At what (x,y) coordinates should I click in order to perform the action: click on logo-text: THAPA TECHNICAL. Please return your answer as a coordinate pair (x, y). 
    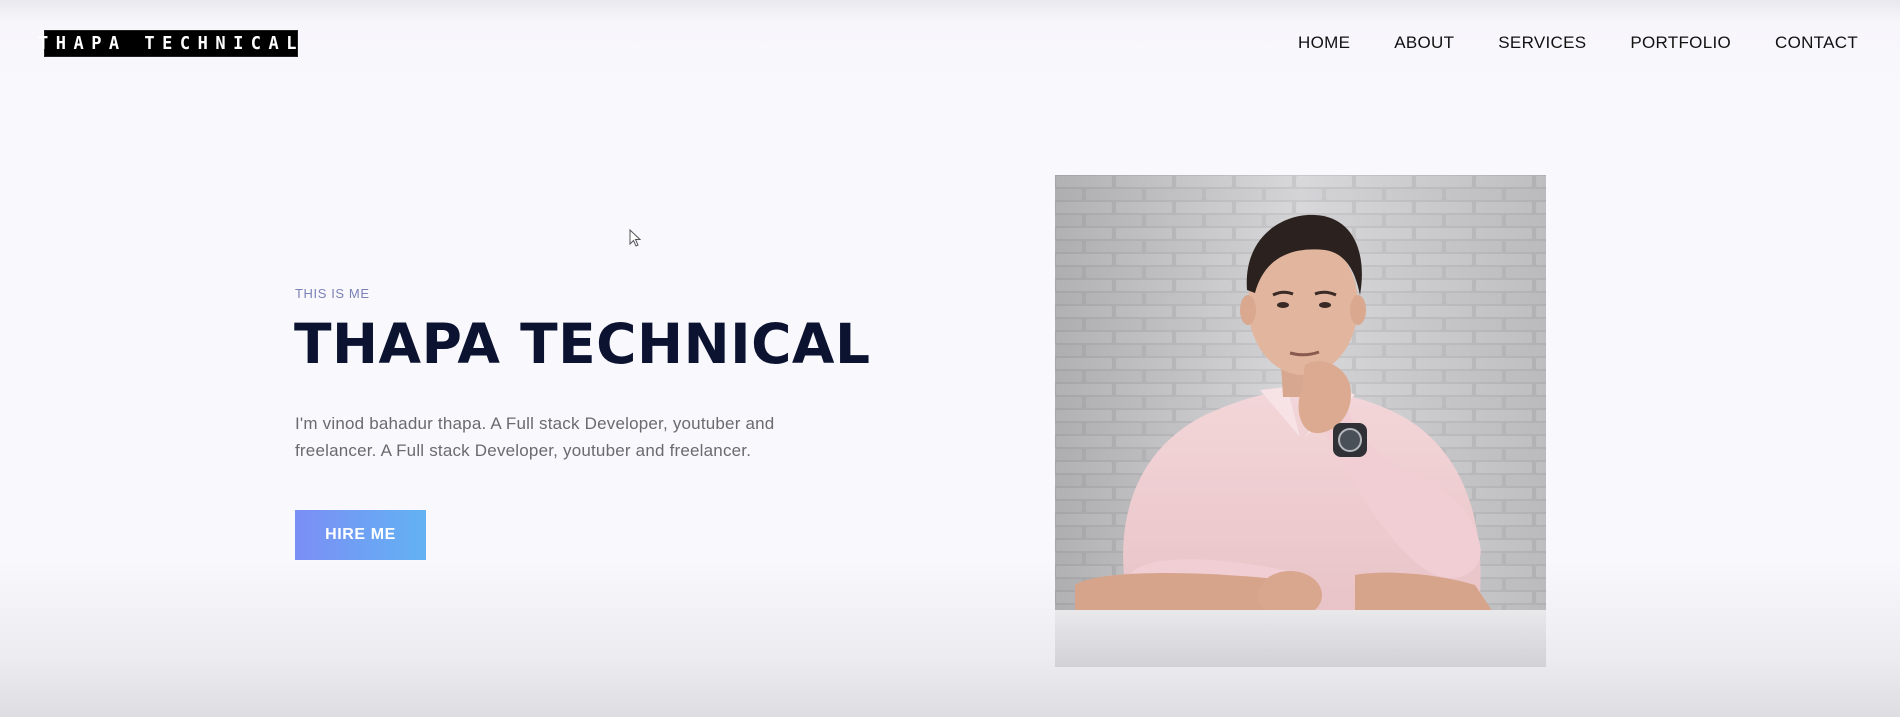
    Looking at the image, I should click on (171, 43).